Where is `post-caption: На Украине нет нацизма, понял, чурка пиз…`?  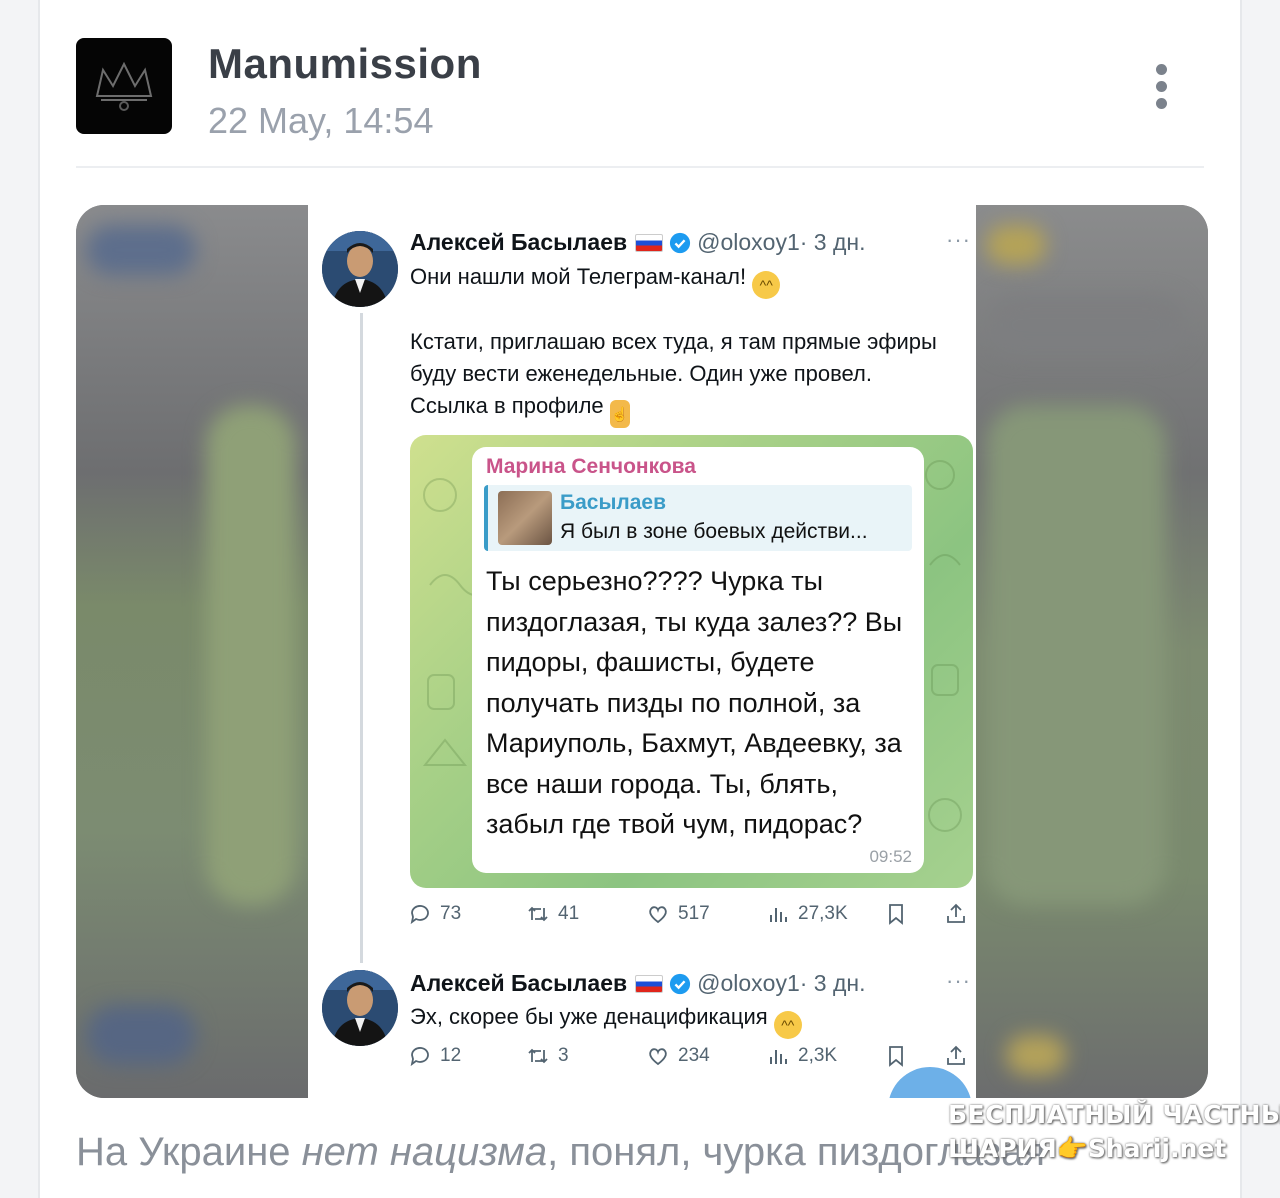 post-caption: На Украине нет нацизма, понял, чурка пиз… is located at coordinates (560, 1152).